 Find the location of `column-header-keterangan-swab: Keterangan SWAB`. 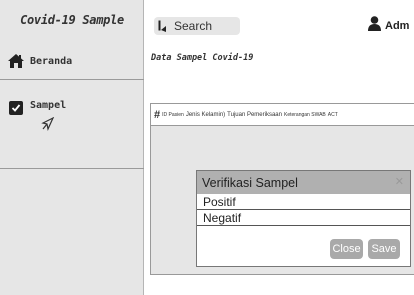

column-header-keterangan-swab: Keterangan SWAB is located at coordinates (304, 114).